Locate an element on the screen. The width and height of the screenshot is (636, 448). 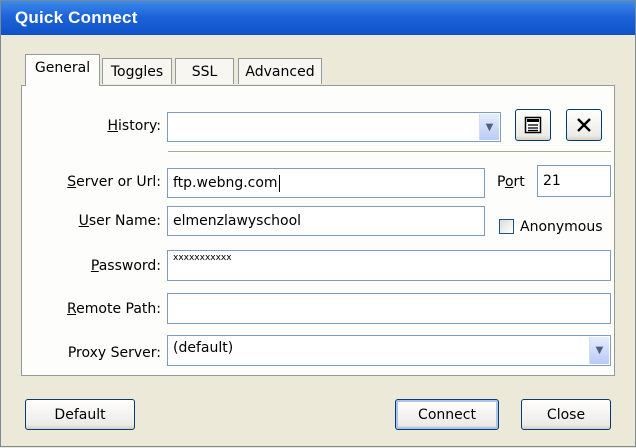
password-input: xxxxxxxxxxx is located at coordinates (389, 265).